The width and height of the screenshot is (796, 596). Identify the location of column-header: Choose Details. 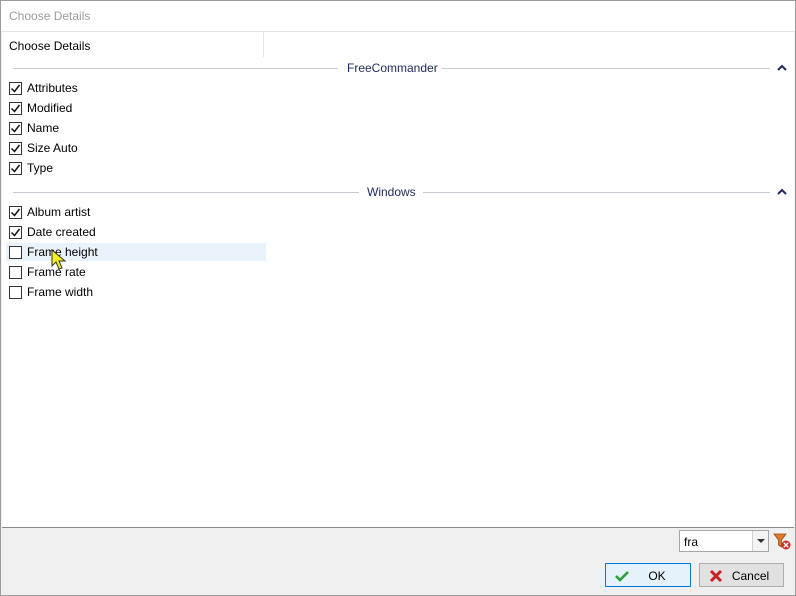
(133, 44).